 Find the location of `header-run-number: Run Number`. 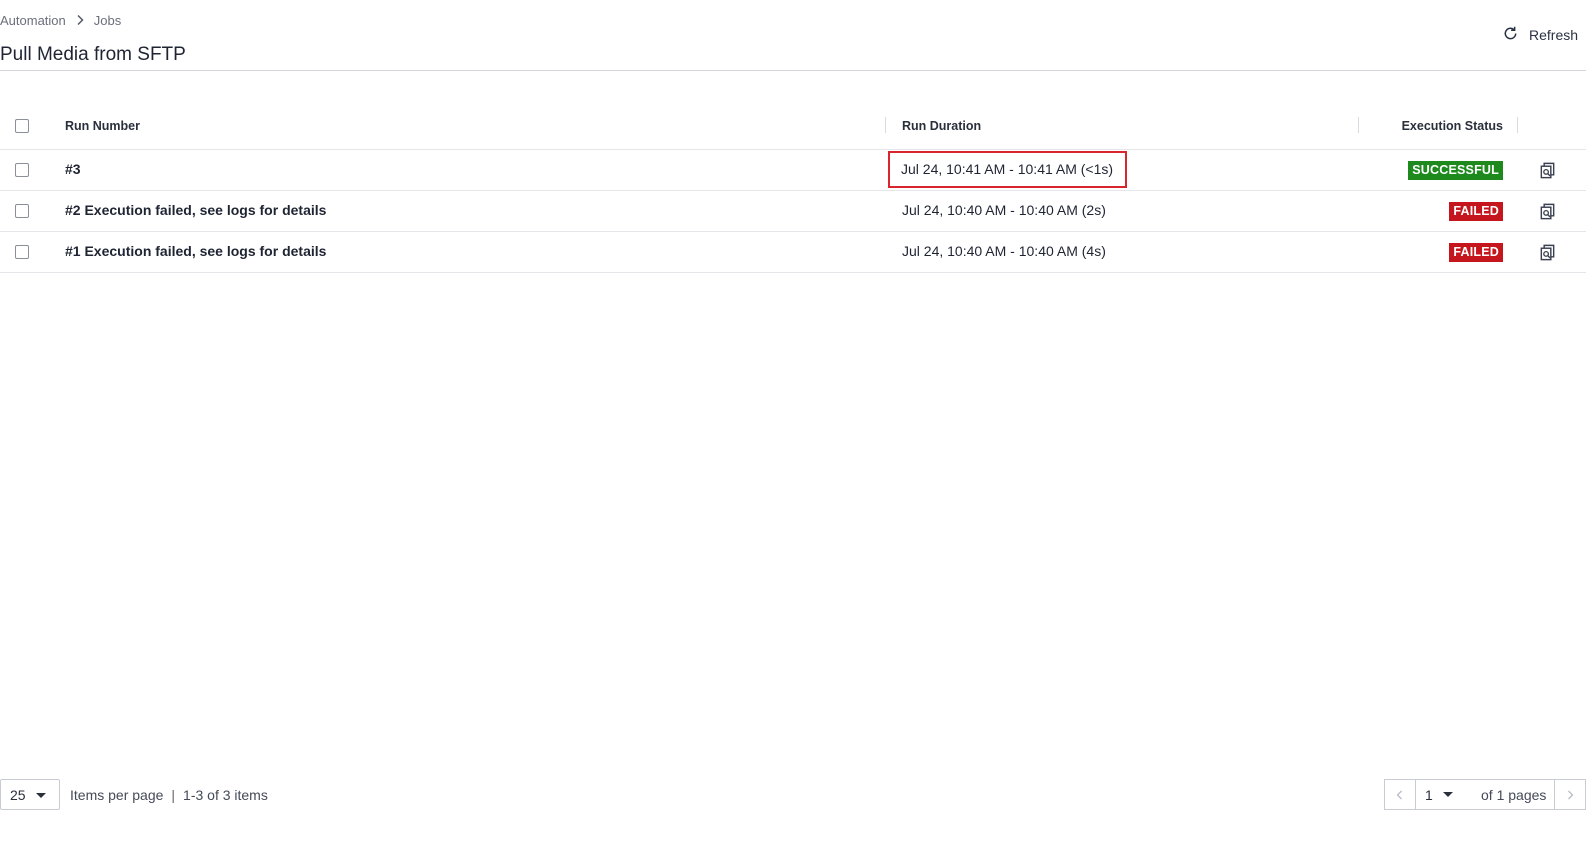

header-run-number: Run Number is located at coordinates (102, 126).